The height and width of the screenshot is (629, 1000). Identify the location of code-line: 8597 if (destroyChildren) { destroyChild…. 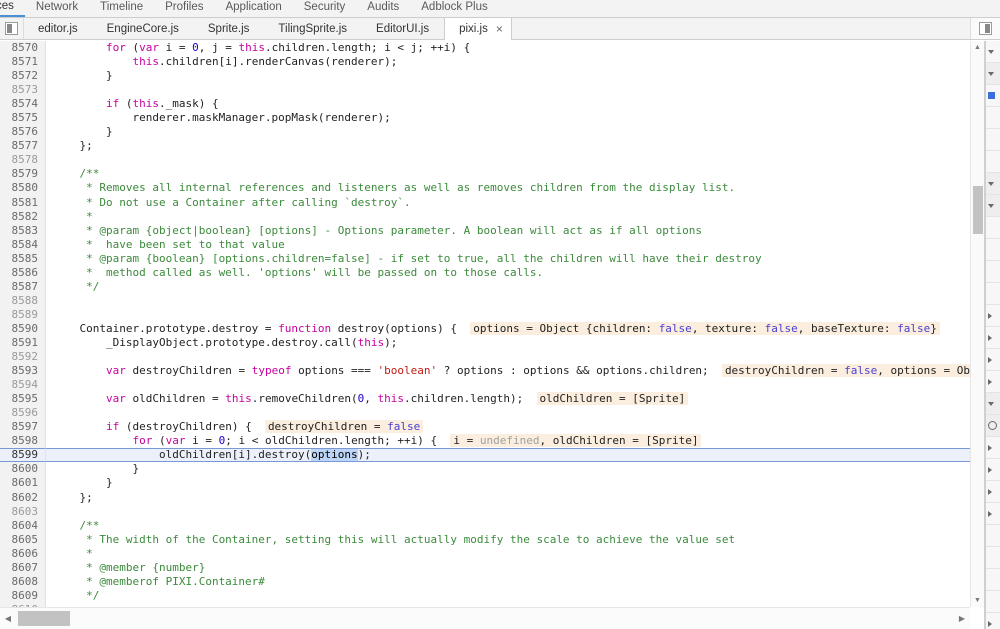
(485, 427).